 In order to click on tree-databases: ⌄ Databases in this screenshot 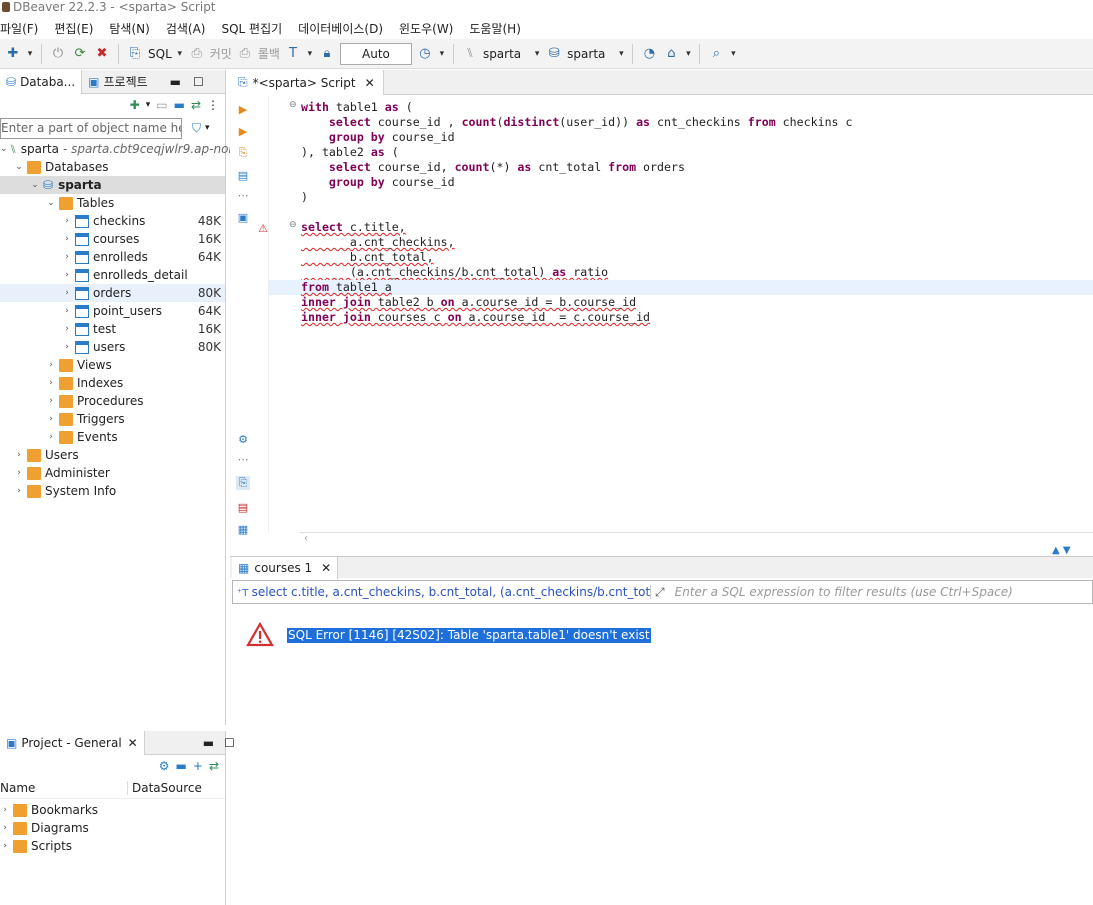, I will do `click(112, 167)`.